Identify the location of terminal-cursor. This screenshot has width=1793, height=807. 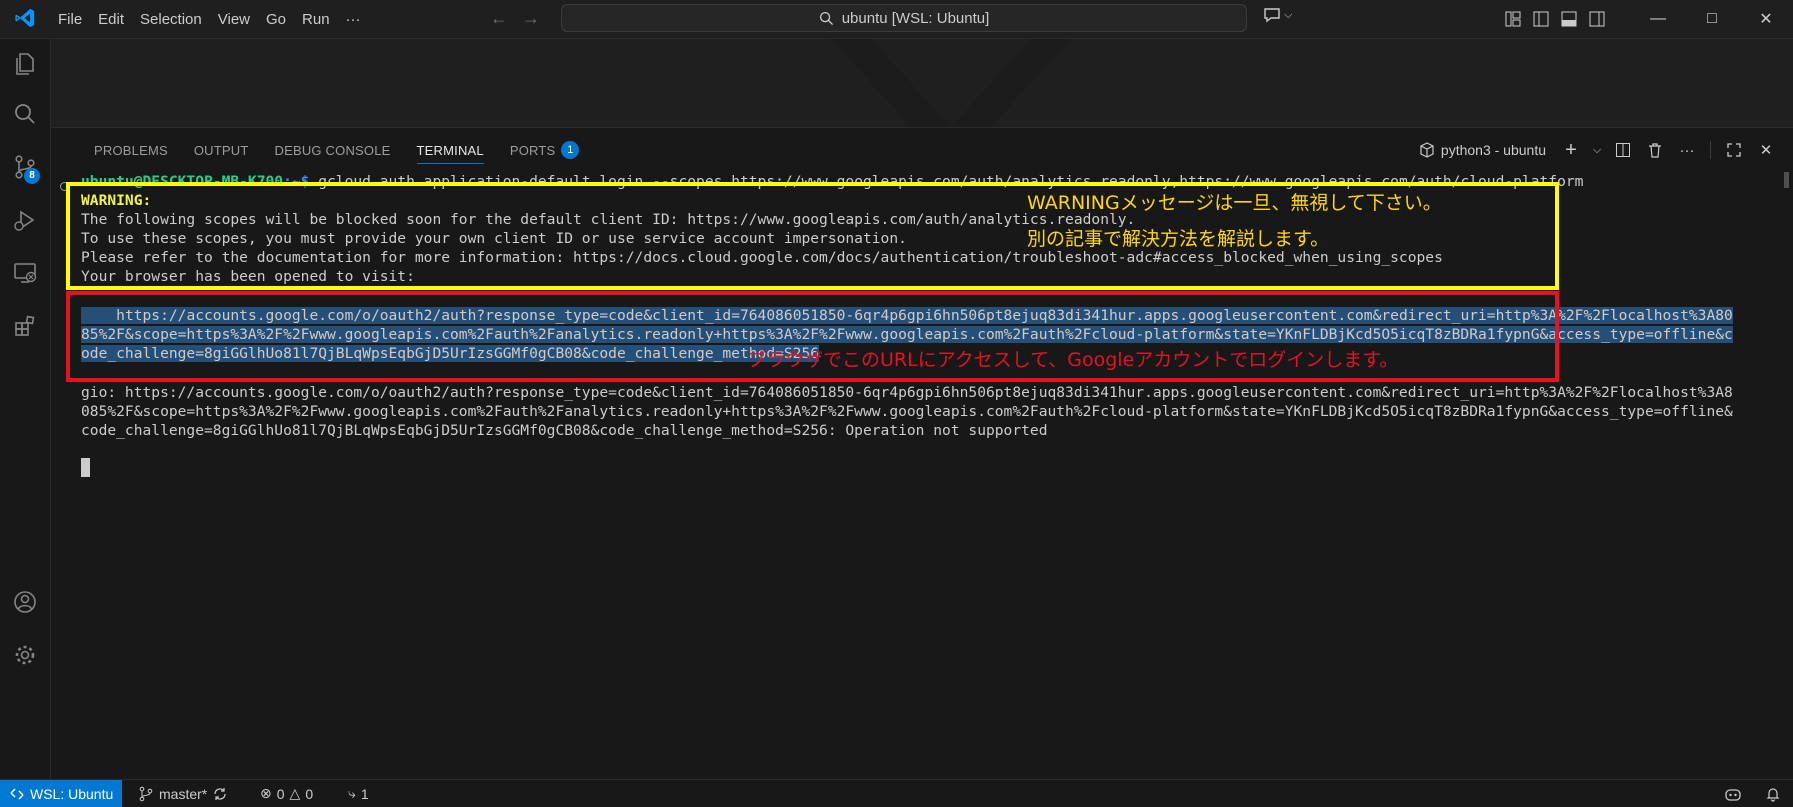
(85, 467).